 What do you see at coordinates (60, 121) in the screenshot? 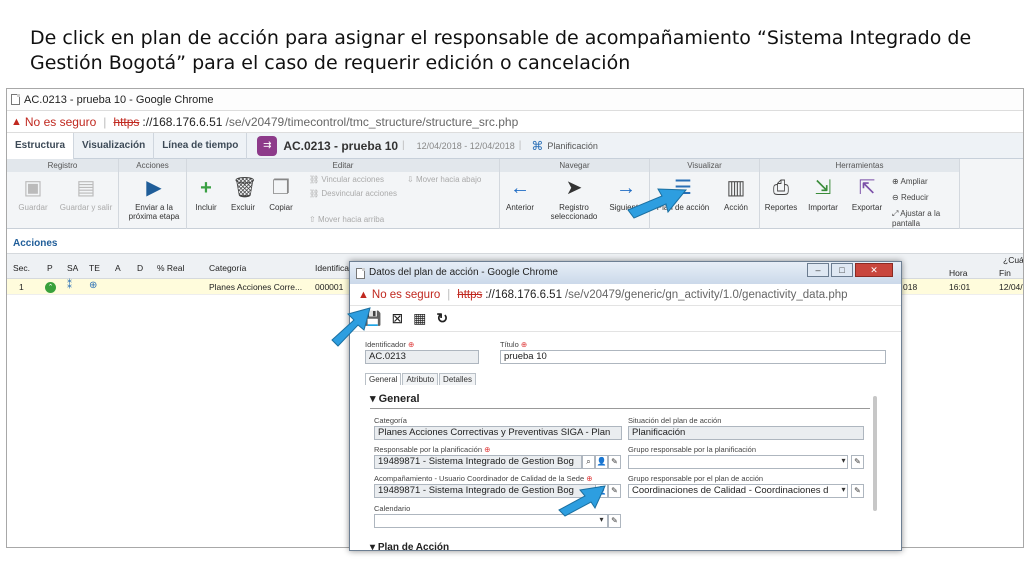
I see `not-secure-label: No es seguro` at bounding box center [60, 121].